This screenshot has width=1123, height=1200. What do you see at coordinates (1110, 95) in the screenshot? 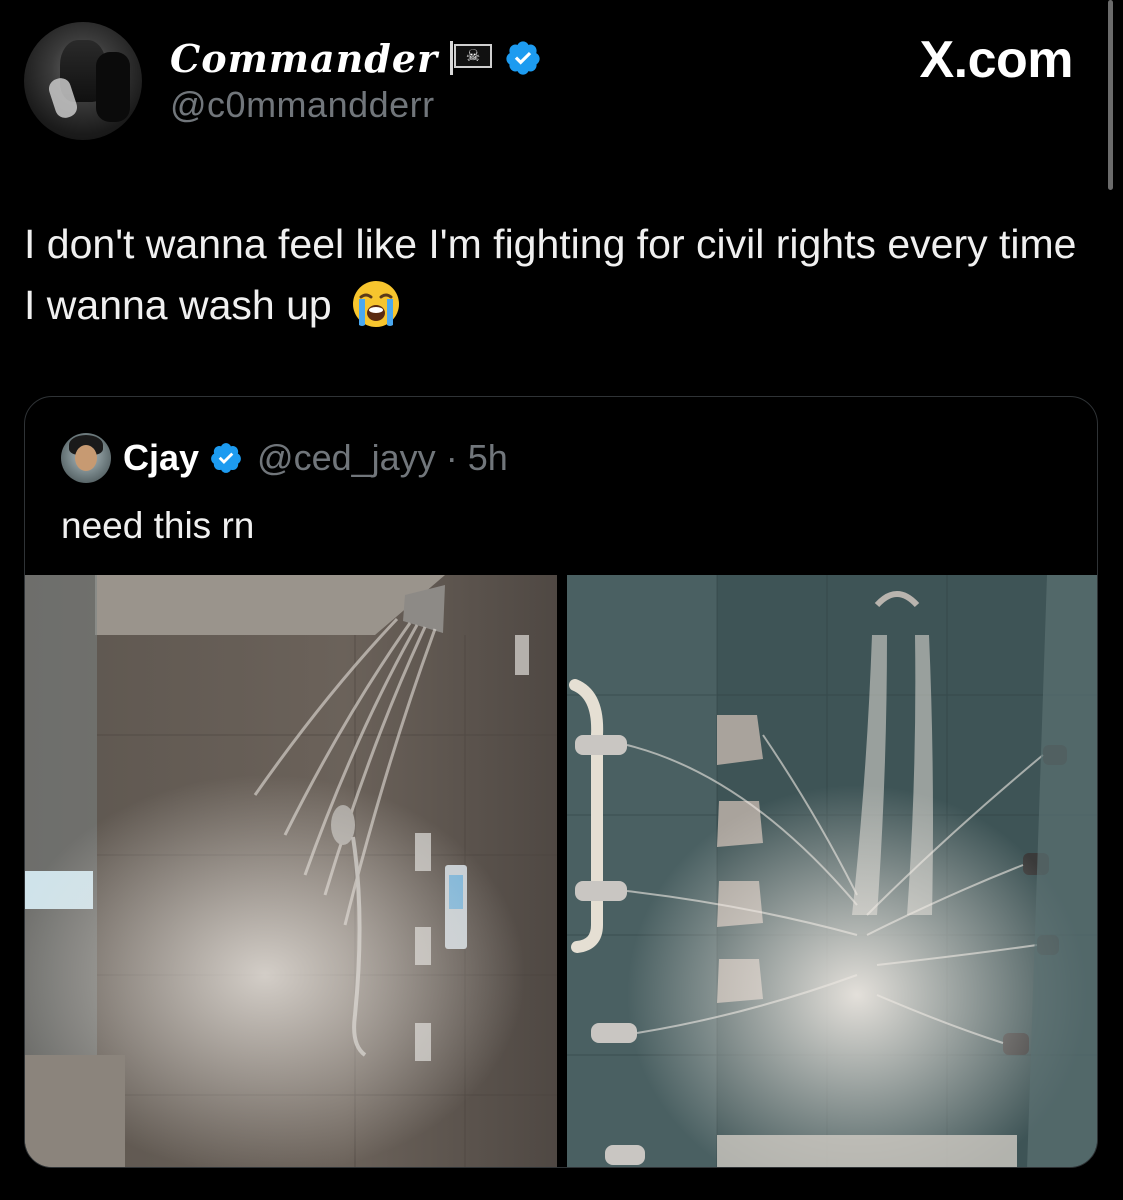
I see `scrollbar-thumb` at bounding box center [1110, 95].